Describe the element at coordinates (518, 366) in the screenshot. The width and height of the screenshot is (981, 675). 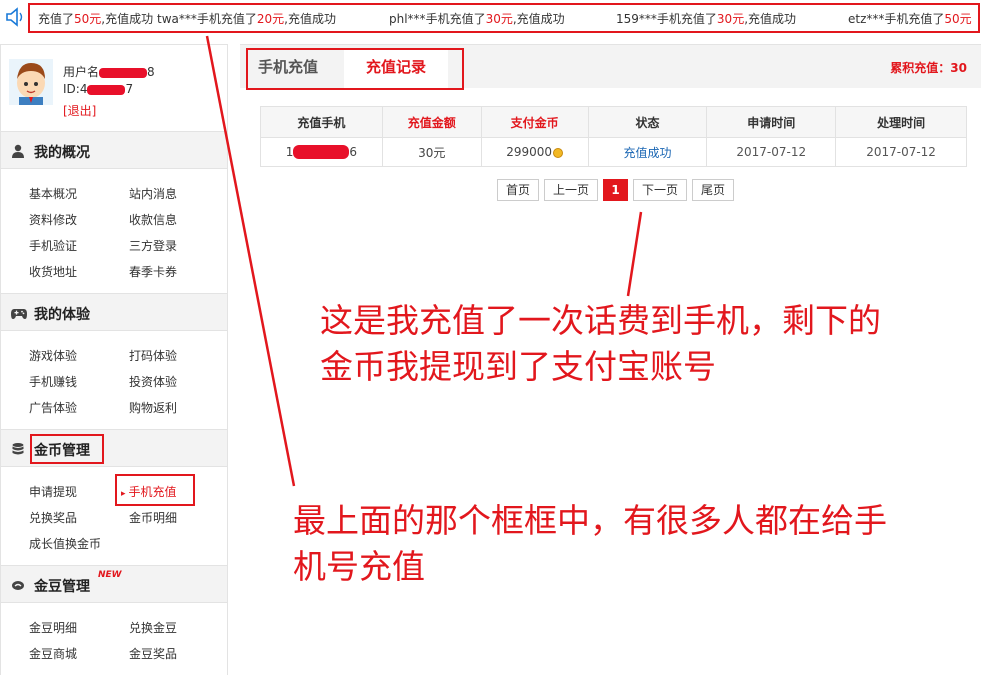
I see `note-line: 金币我提现到了支付宝账号` at that location.